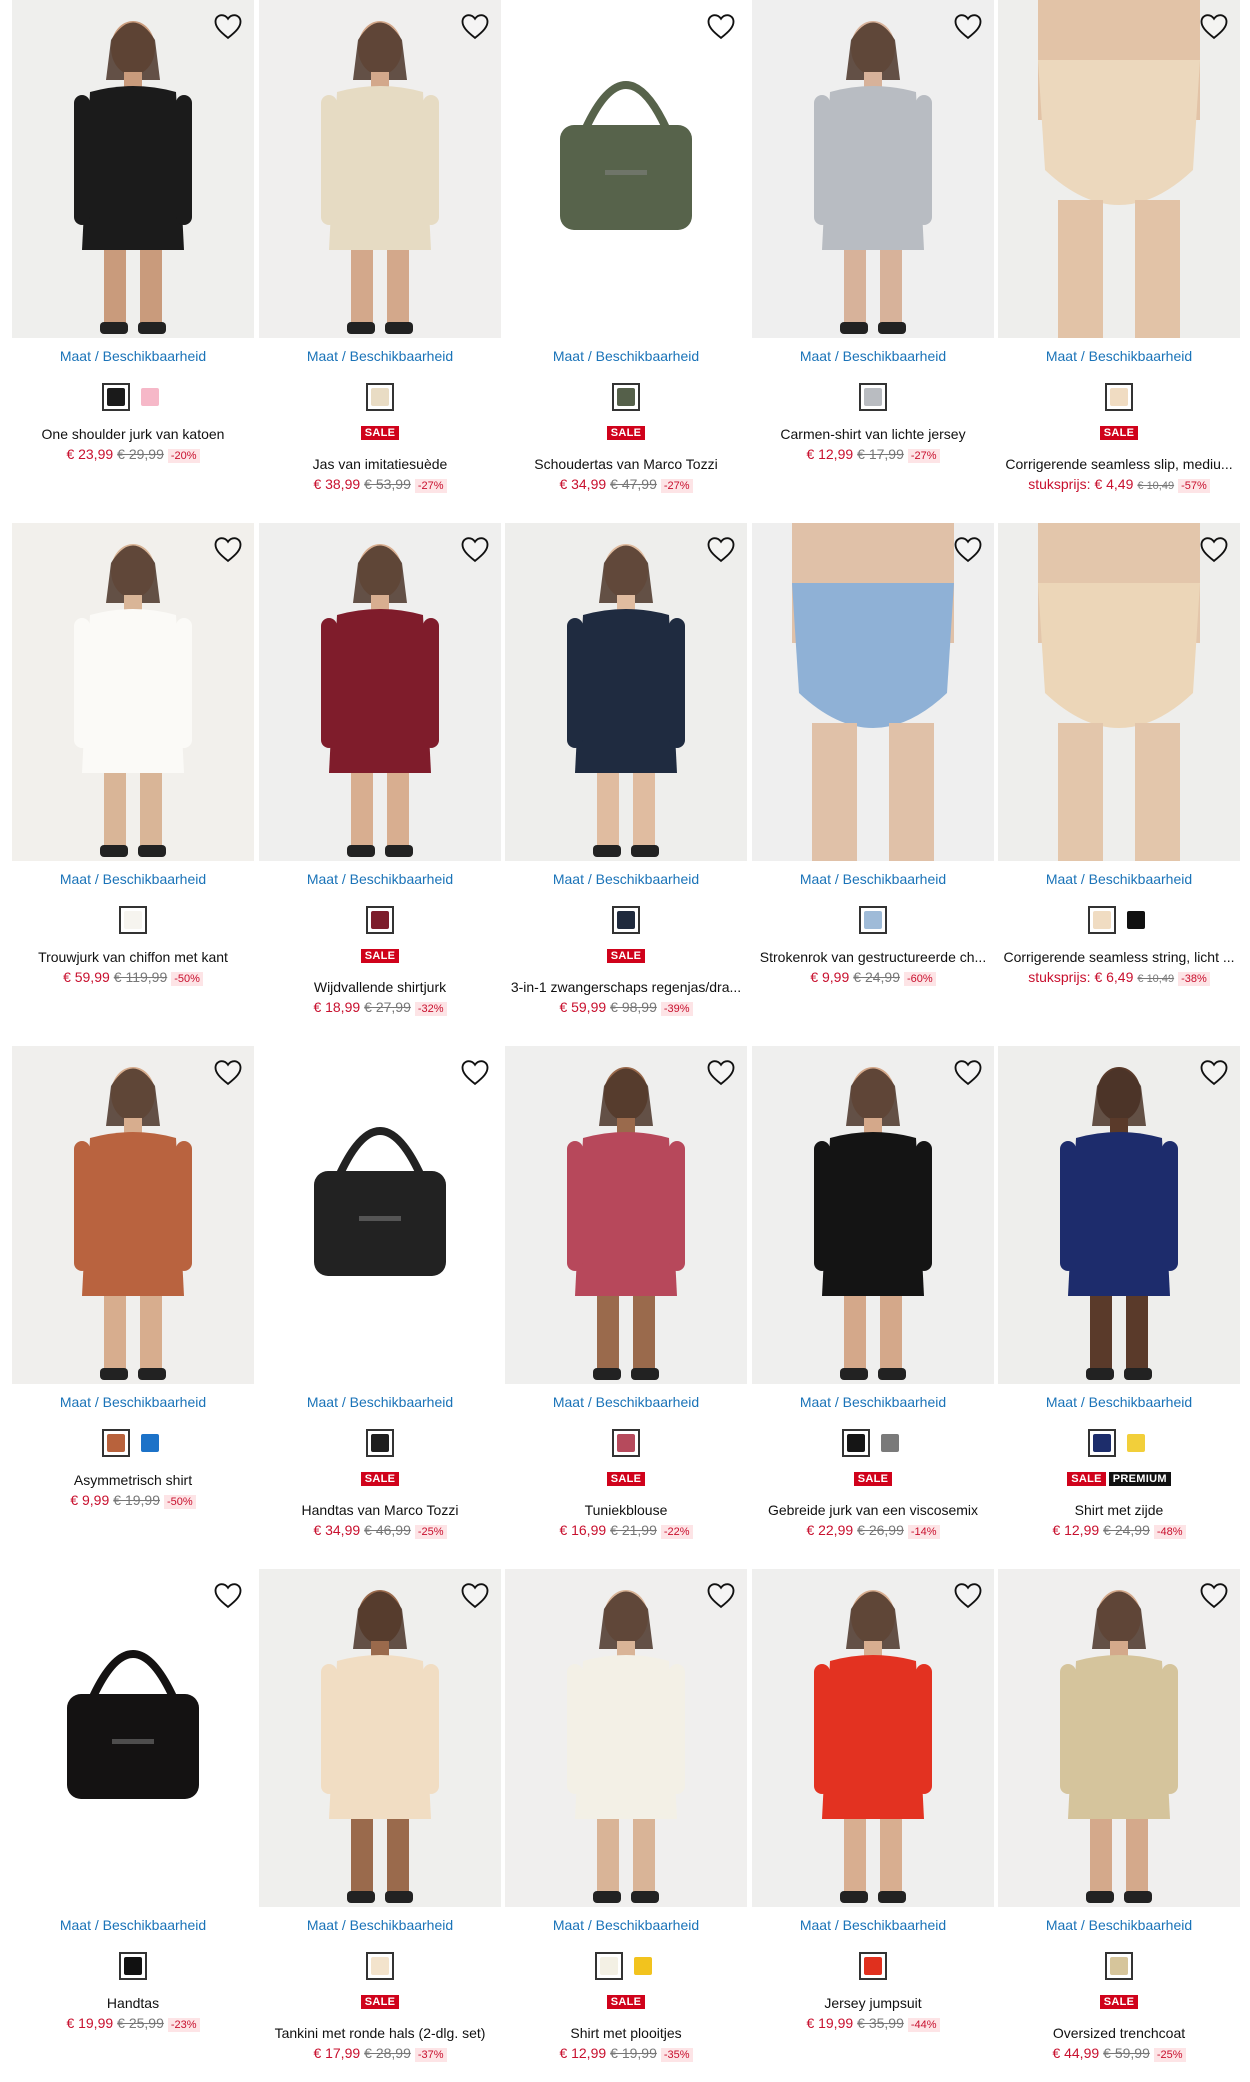  What do you see at coordinates (873, 1510) in the screenshot?
I see `product-name: Gebreide jurk van een viscosemix` at bounding box center [873, 1510].